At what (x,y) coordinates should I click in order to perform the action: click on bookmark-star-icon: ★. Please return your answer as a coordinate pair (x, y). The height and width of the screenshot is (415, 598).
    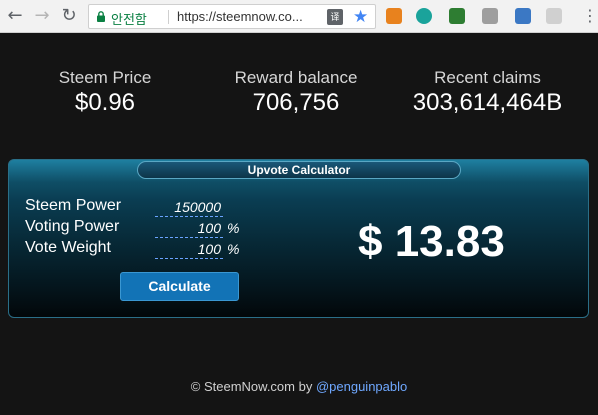
    Looking at the image, I should click on (360, 17).